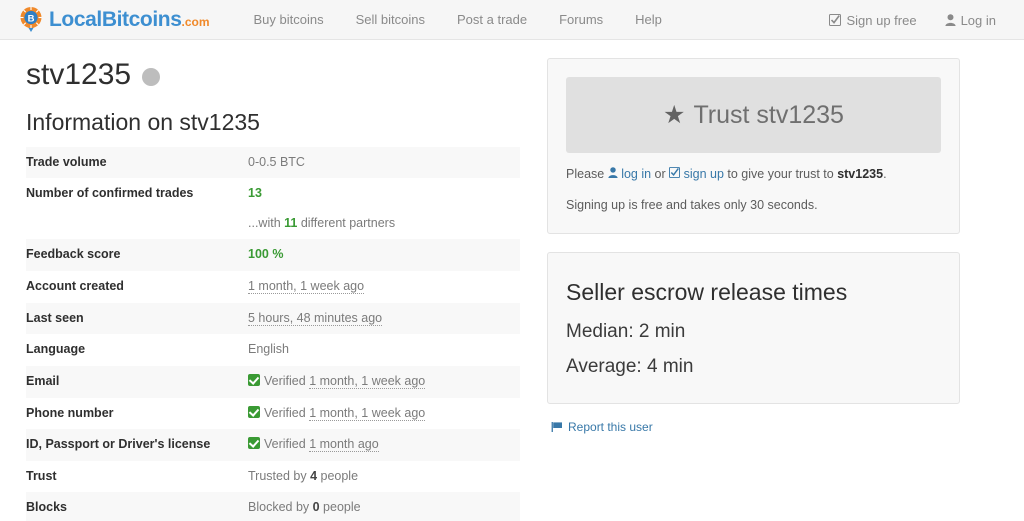 This screenshot has height=521, width=1024. What do you see at coordinates (285, 412) in the screenshot?
I see `phone-verified-label: Verified` at bounding box center [285, 412].